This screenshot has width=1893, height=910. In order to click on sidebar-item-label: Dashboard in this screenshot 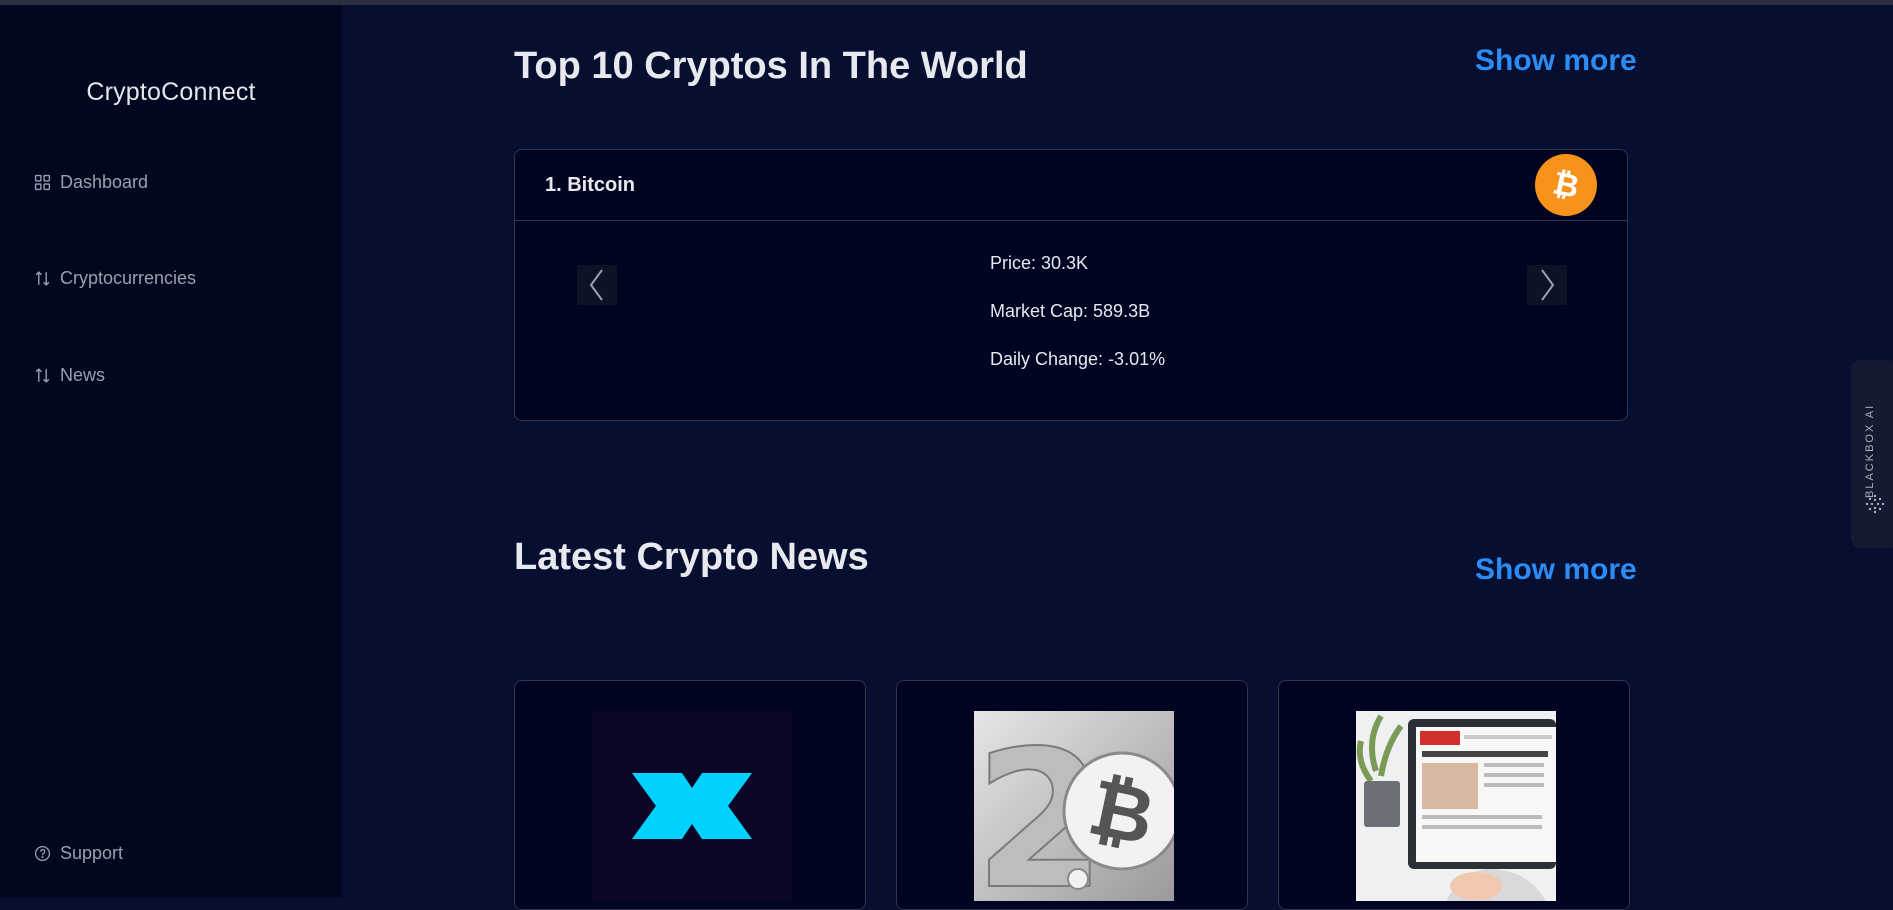, I will do `click(104, 182)`.